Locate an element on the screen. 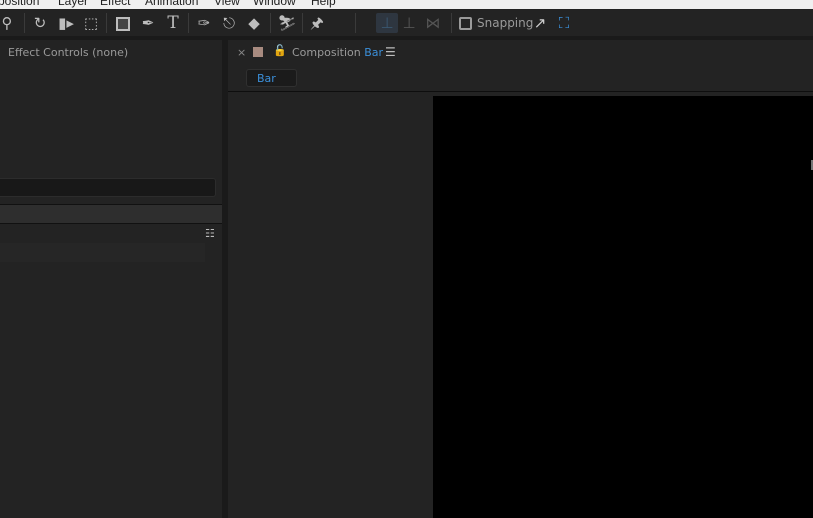 The image size is (813, 518). roto-brush-tool-icon: ⛷ is located at coordinates (287, 23).